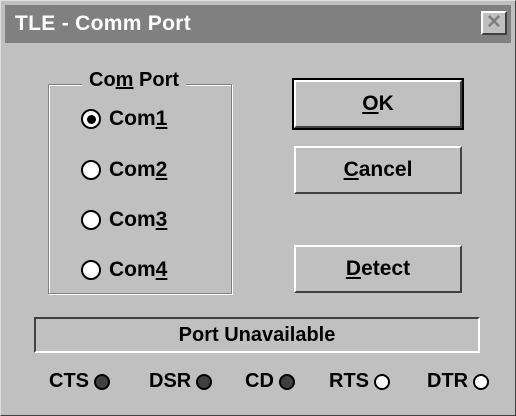 The image size is (516, 416). What do you see at coordinates (378, 170) in the screenshot?
I see `cancel-button: Cancel` at bounding box center [378, 170].